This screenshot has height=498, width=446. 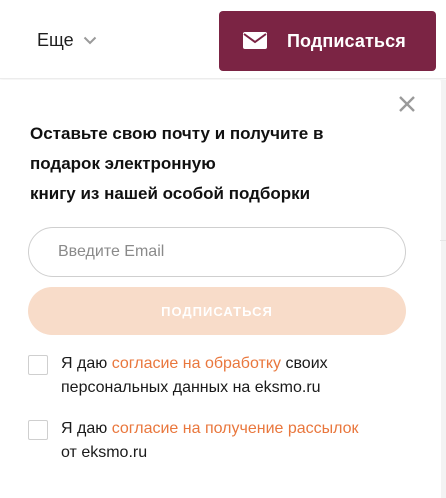 What do you see at coordinates (196, 363) in the screenshot?
I see `consent-processing-link: согласие на обработку` at bounding box center [196, 363].